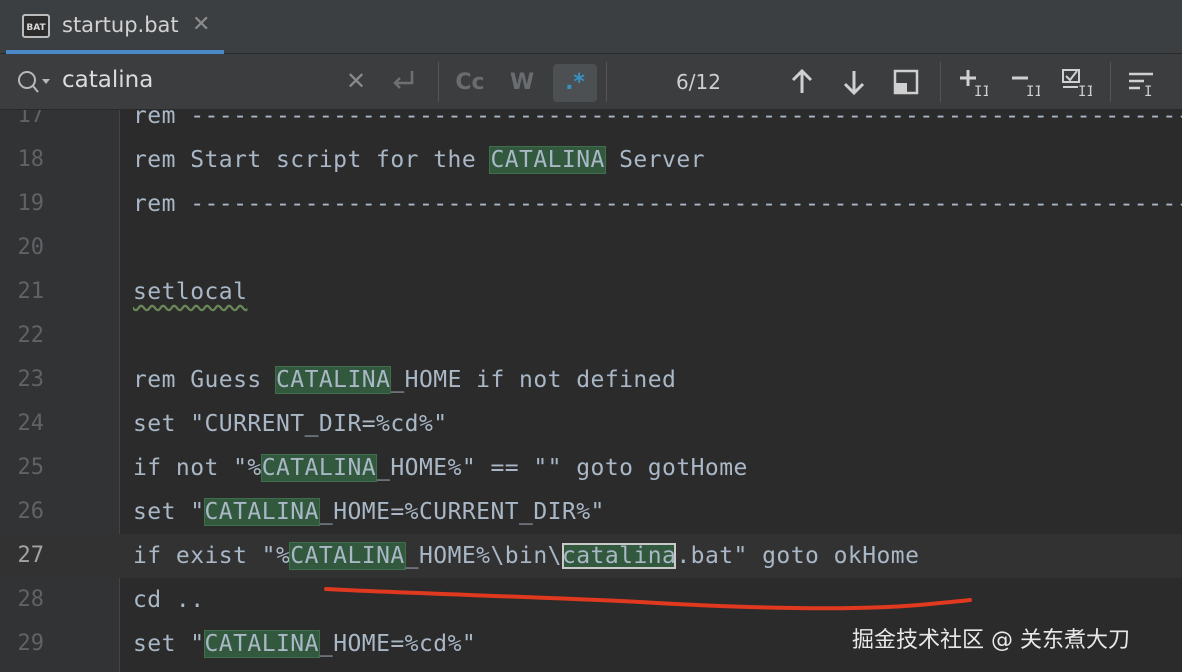  Describe the element at coordinates (34, 82) in the screenshot. I see `search-icon` at that location.